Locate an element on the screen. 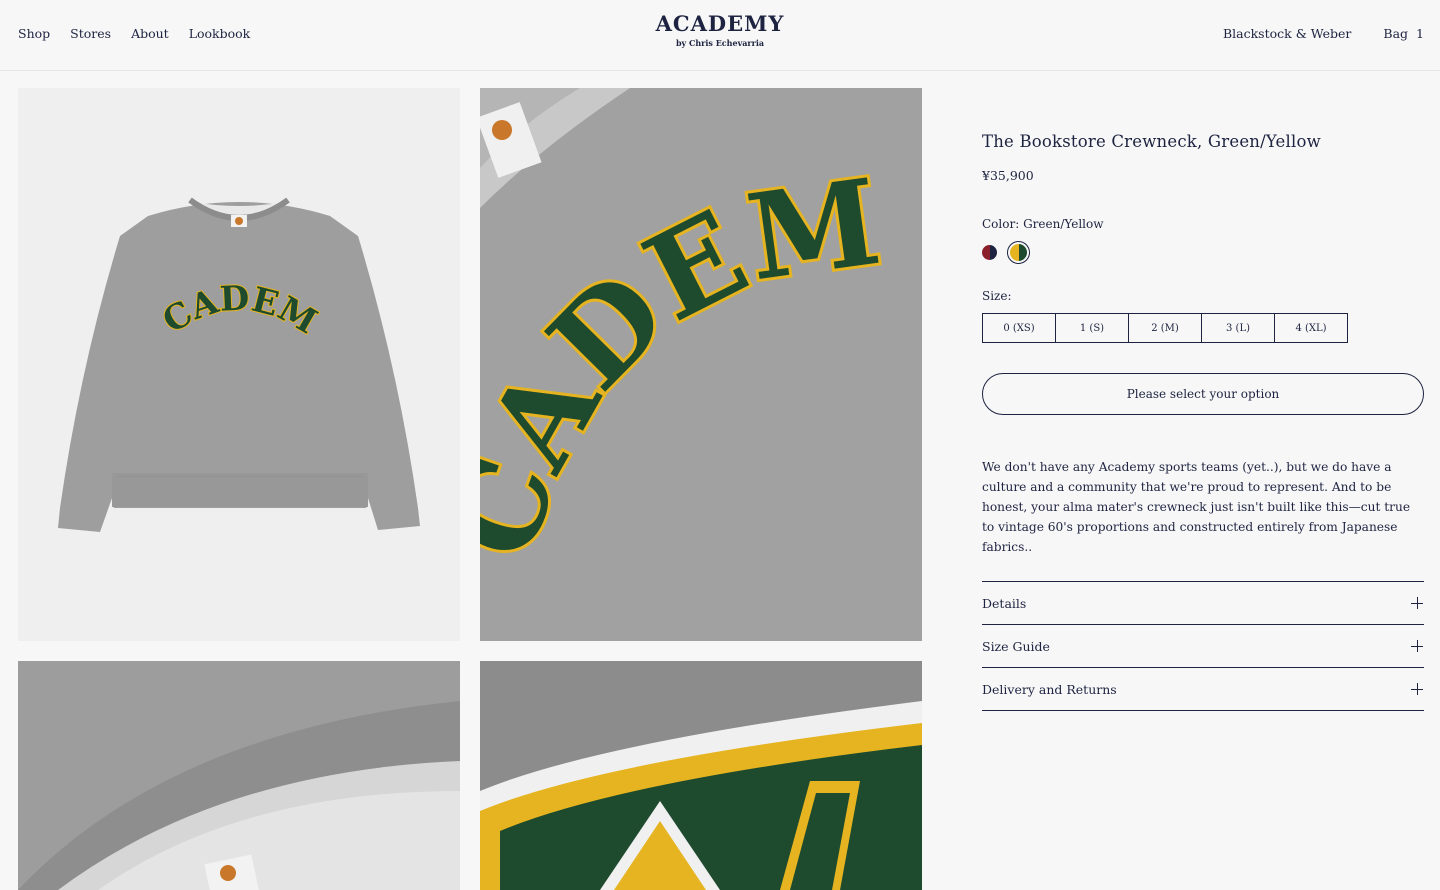 The height and width of the screenshot is (890, 1440). stitching-detail-illustration is located at coordinates (701, 775).